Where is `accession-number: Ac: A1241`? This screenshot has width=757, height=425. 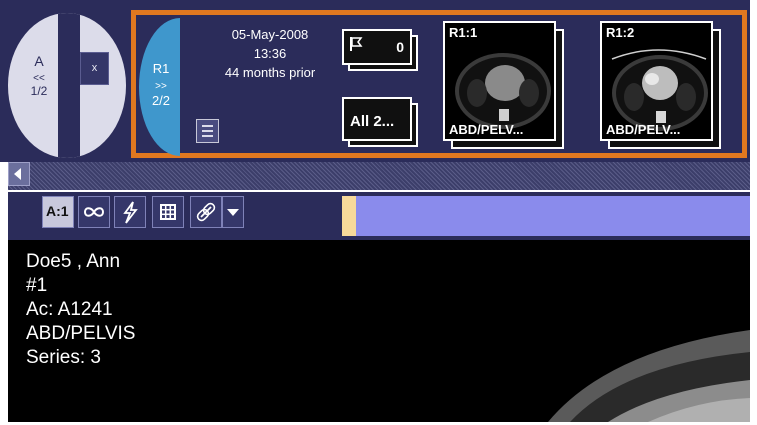
accession-number: Ac: A1241 is located at coordinates (69, 309).